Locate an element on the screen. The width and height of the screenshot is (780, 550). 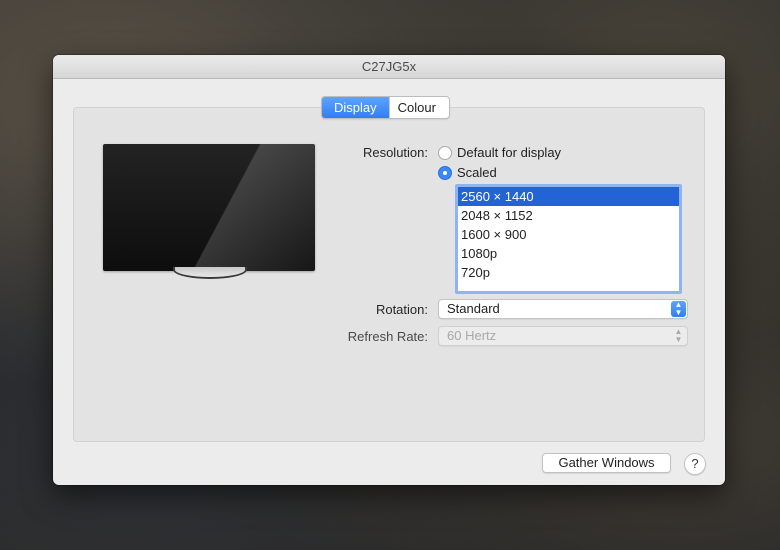
tab-bar: Display Colour is located at coordinates (385, 107).